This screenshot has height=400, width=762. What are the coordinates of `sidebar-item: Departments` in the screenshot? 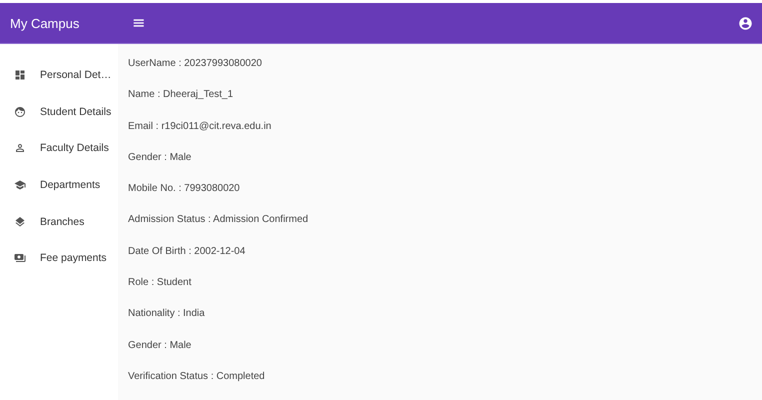 It's located at (59, 185).